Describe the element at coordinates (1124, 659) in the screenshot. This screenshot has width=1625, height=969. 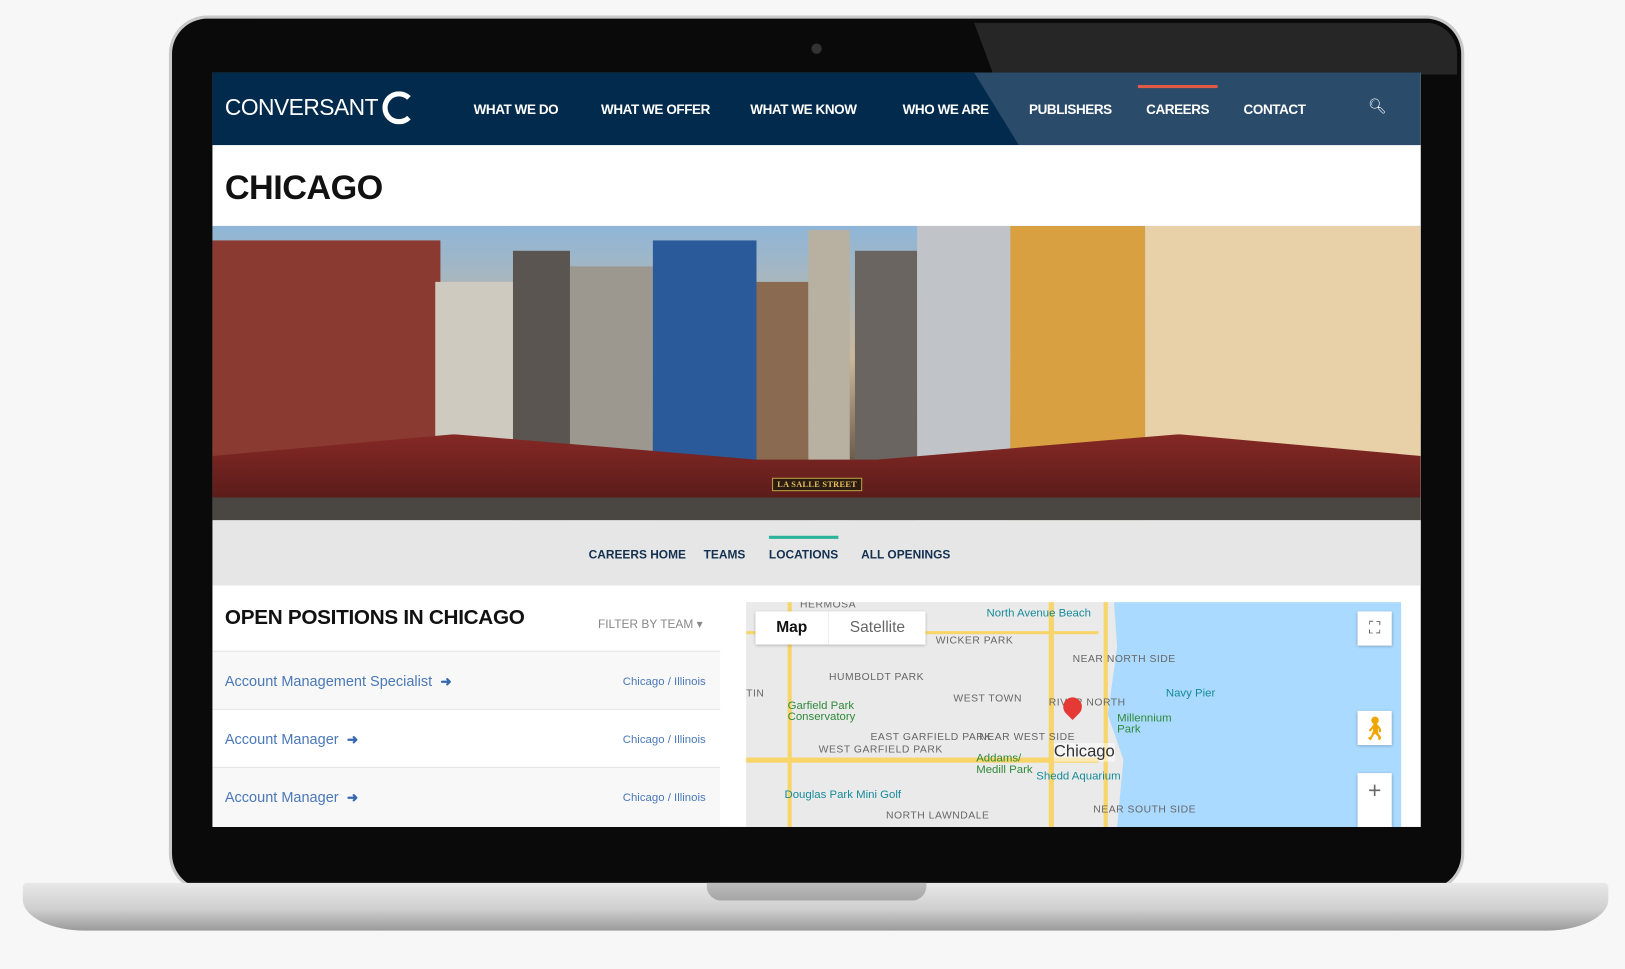
I see `map-neighborhood-label: NEAR NORTH SIDE` at that location.